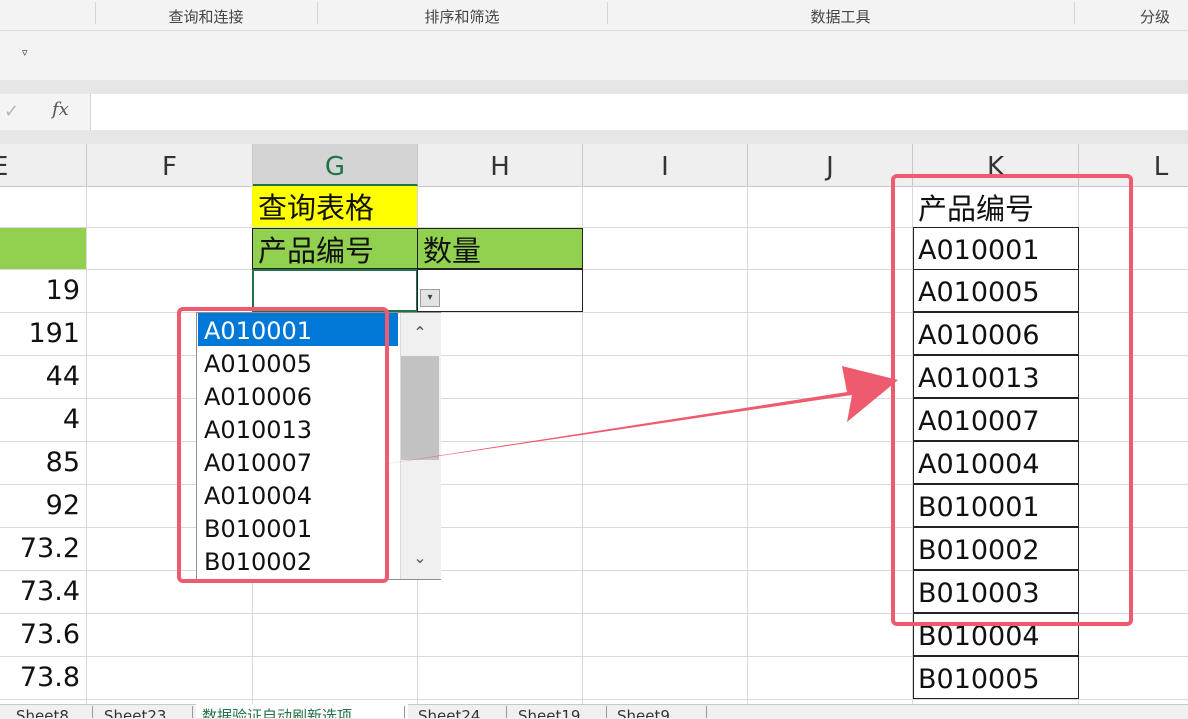 This screenshot has width=1188, height=719. Describe the element at coordinates (302, 711) in the screenshot. I see `sheet-tab-active: 数据验证自动刷新选项` at that location.